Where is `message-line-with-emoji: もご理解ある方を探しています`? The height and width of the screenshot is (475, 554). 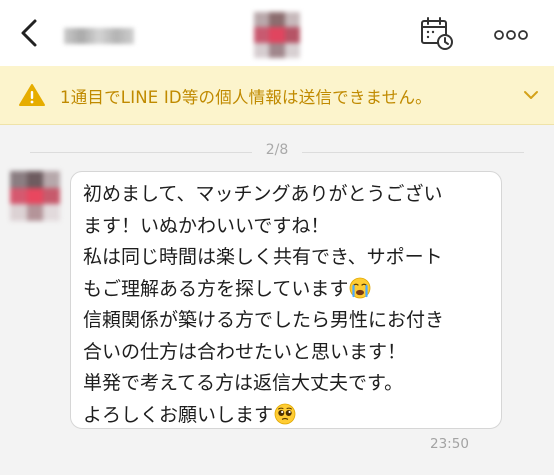
message-line-with-emoji: もご理解ある方を探しています is located at coordinates (286, 290).